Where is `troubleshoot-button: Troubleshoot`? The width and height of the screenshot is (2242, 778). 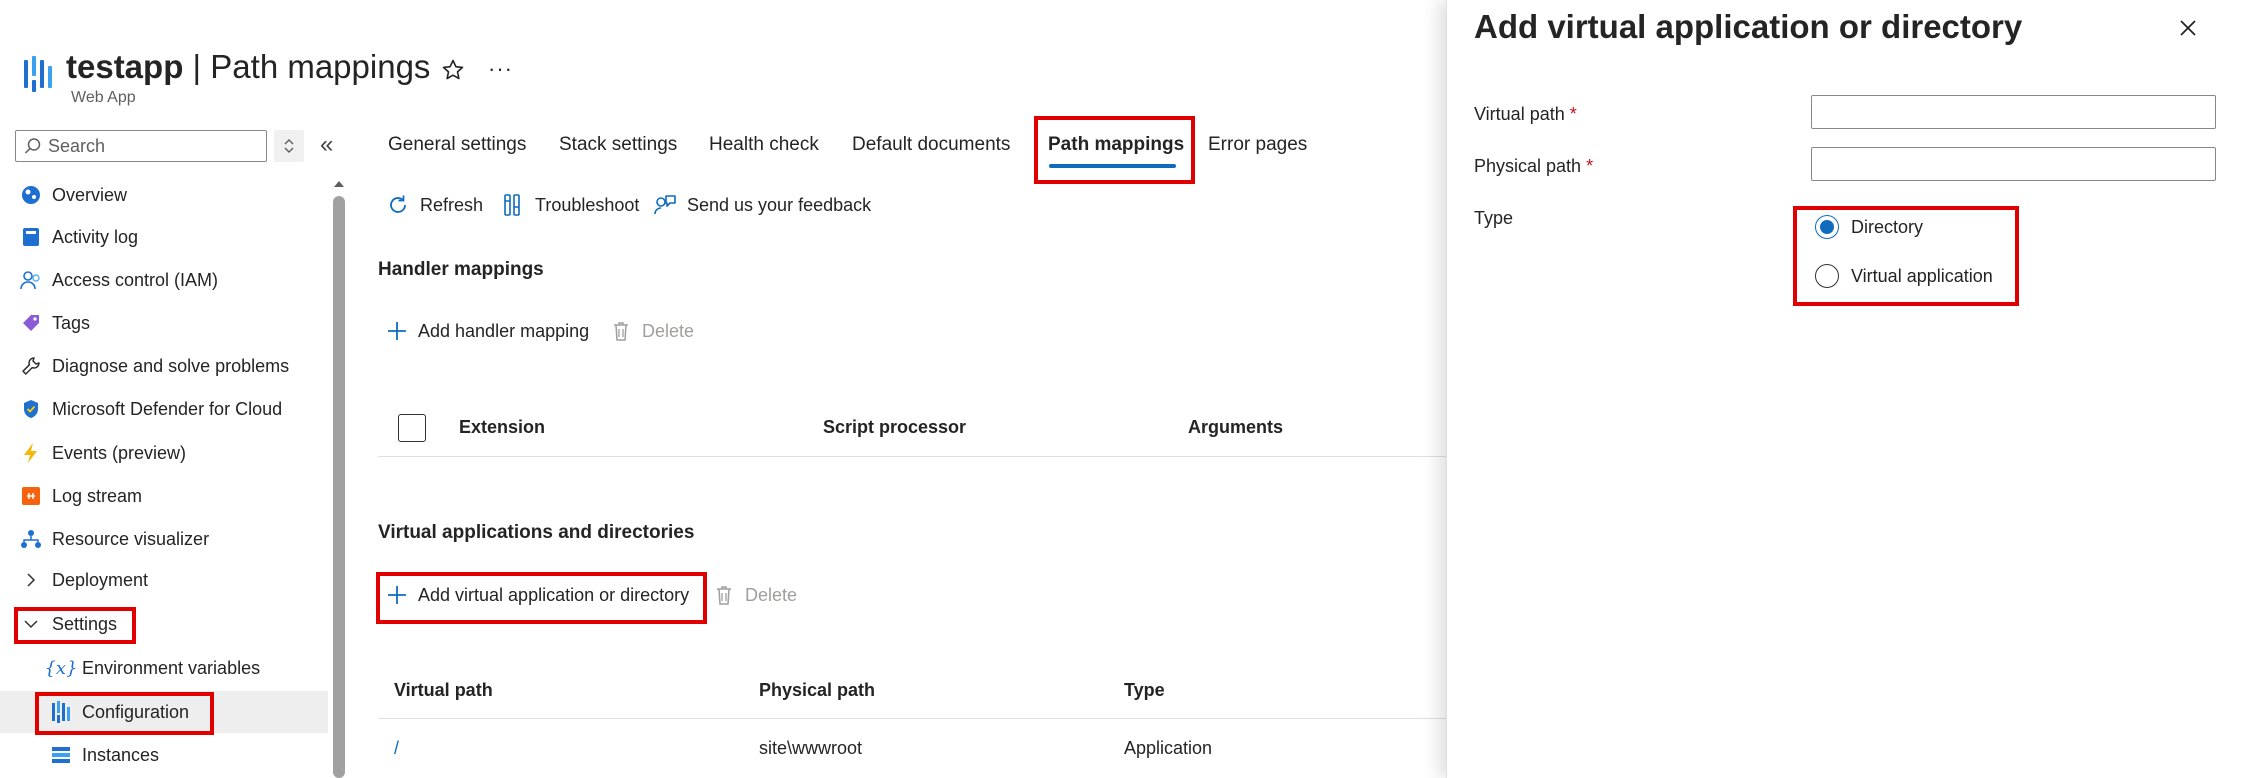 troubleshoot-button: Troubleshoot is located at coordinates (570, 205).